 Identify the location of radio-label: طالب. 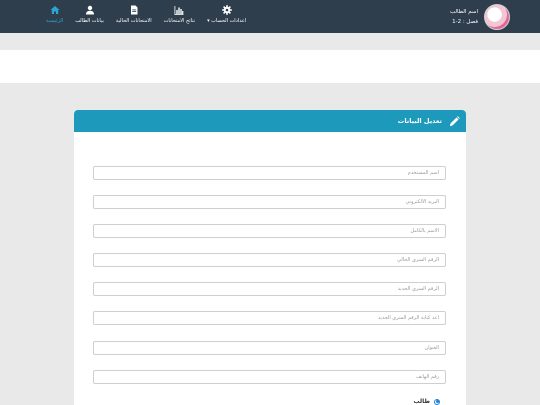
(421, 401).